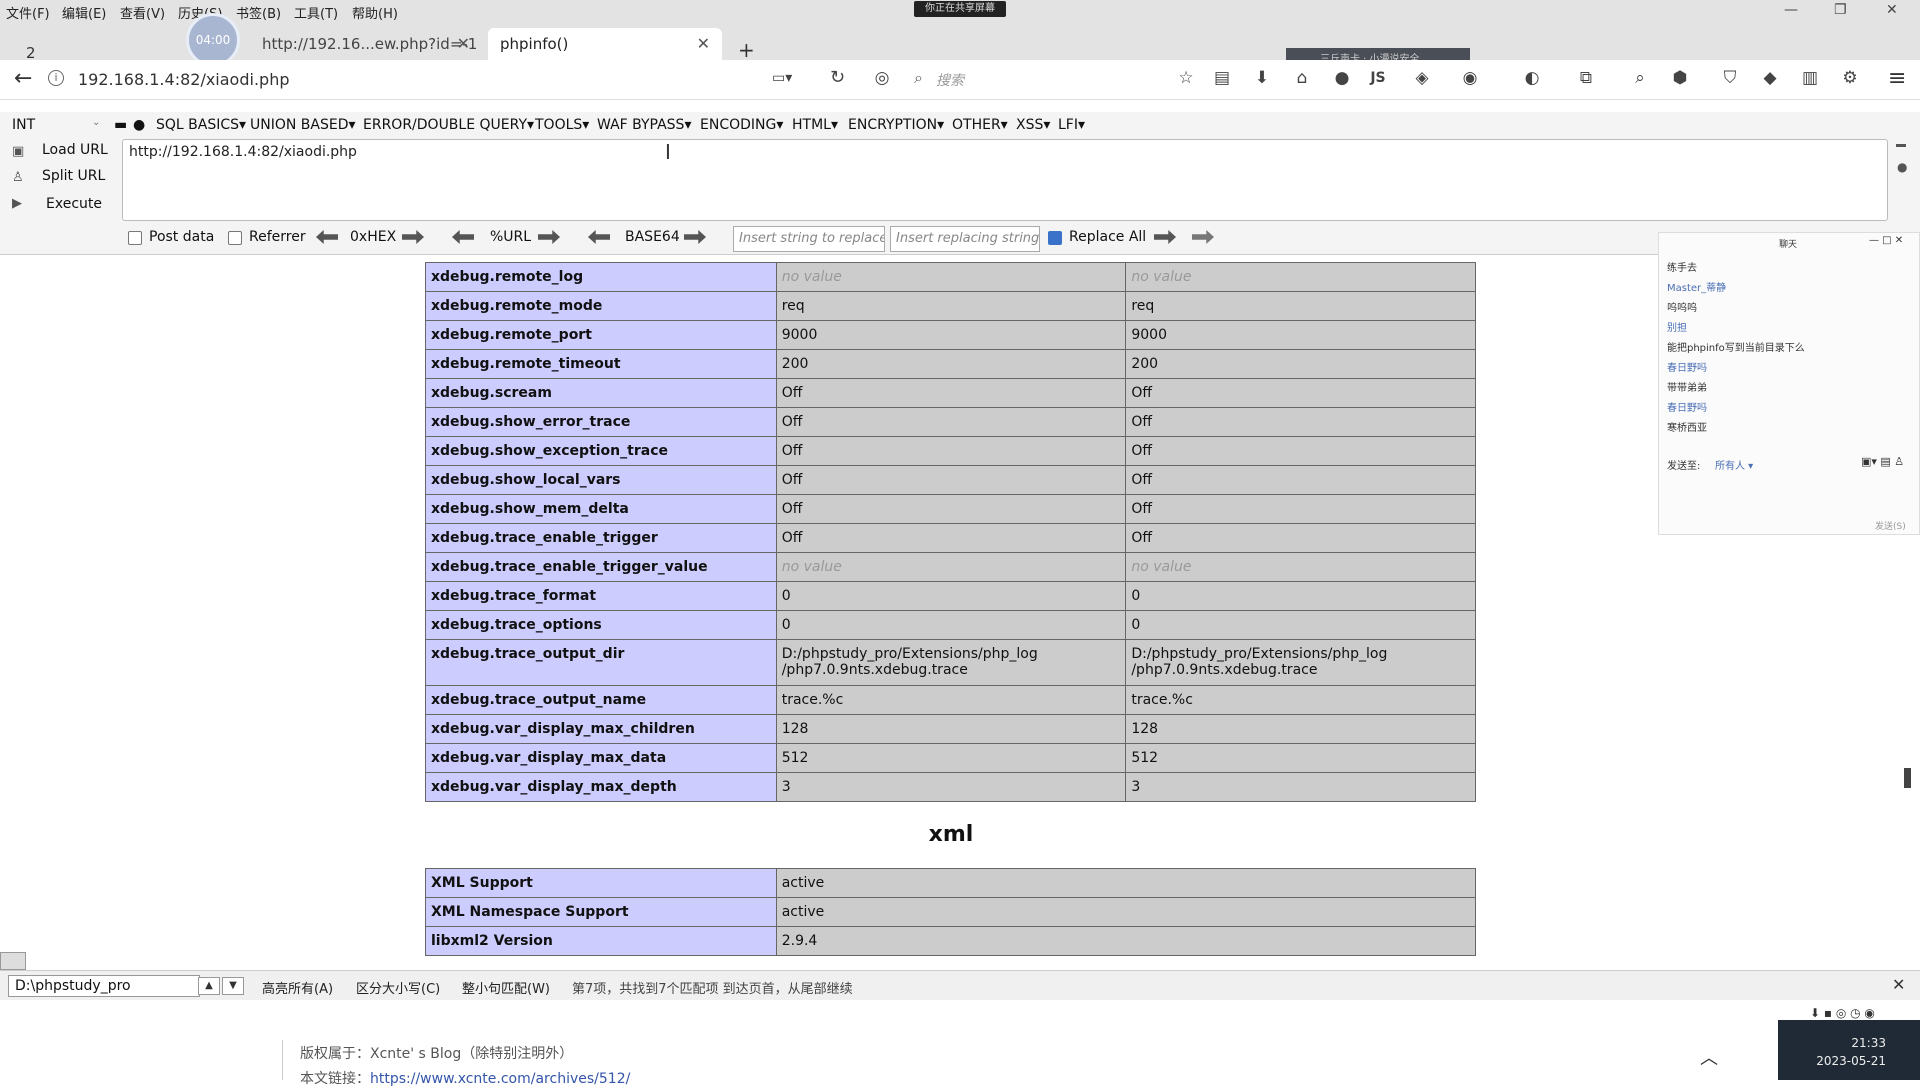  I want to click on hackbar-icon: ◆, so click(1770, 78).